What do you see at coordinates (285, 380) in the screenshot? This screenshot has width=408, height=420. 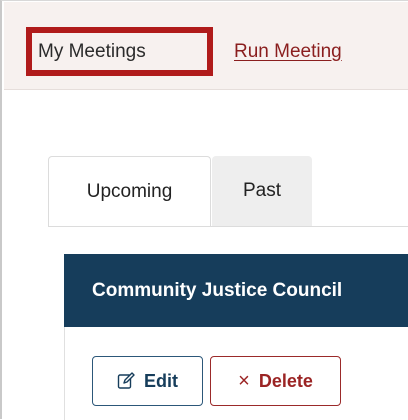 I see `delete-label: Delete` at bounding box center [285, 380].